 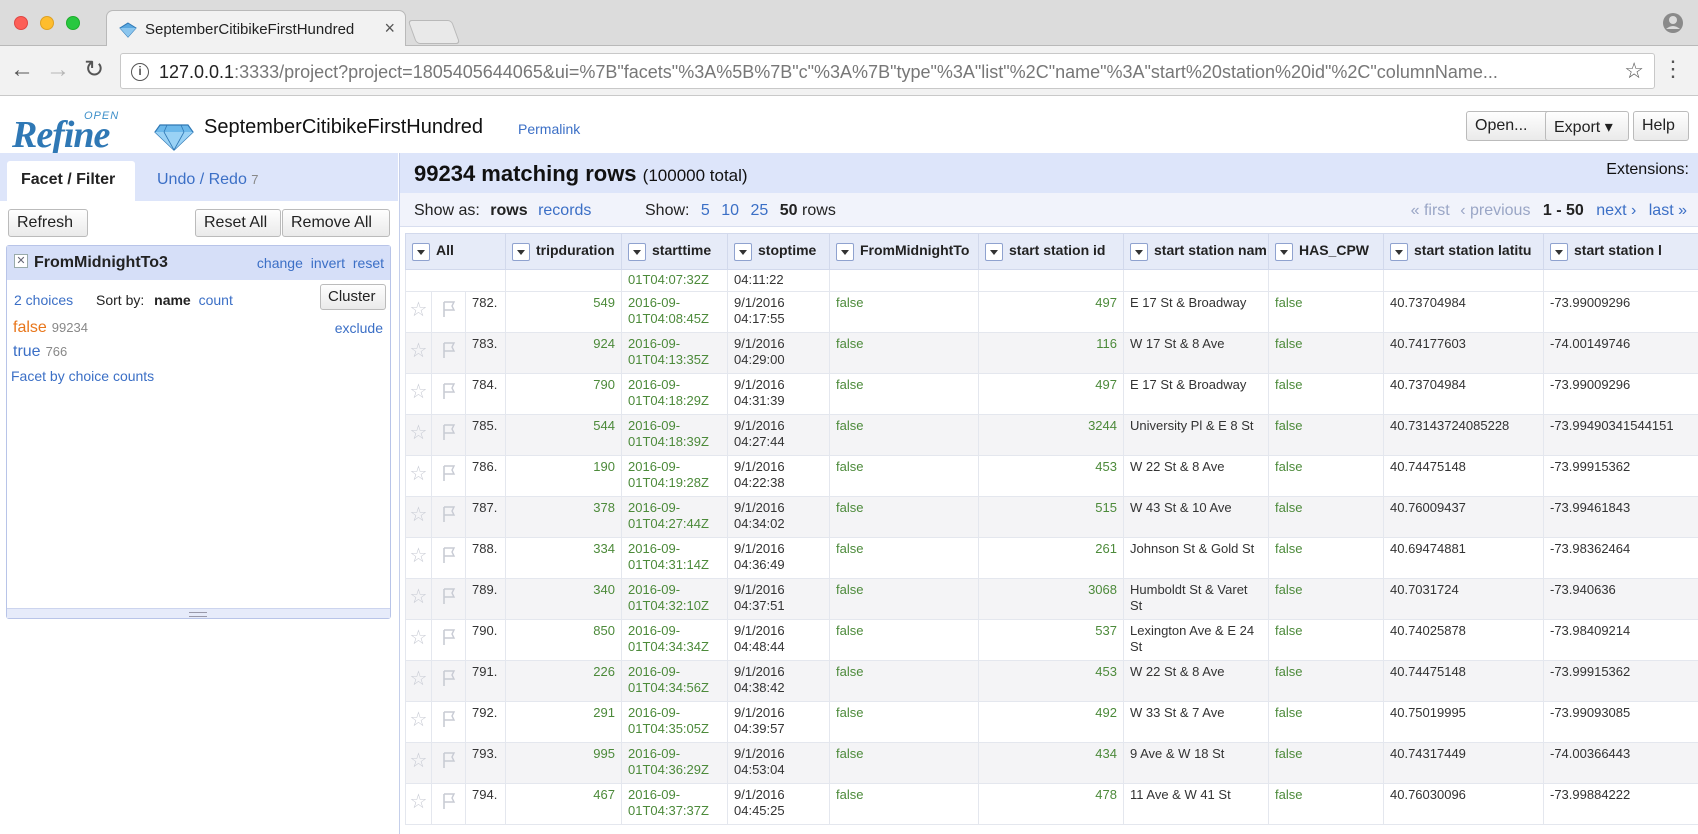 What do you see at coordinates (1463, 251) in the screenshot?
I see `column-header-start-station-latitude: start station latitu` at bounding box center [1463, 251].